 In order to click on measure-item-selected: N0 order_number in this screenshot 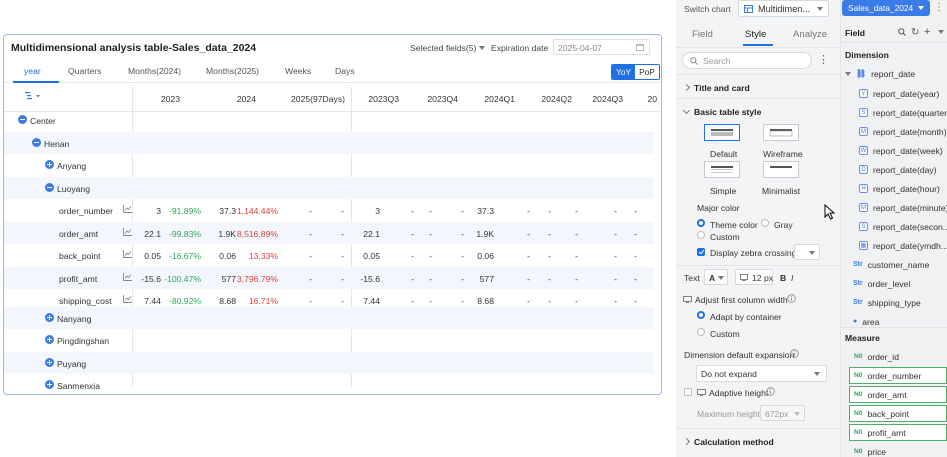, I will do `click(887, 375)`.